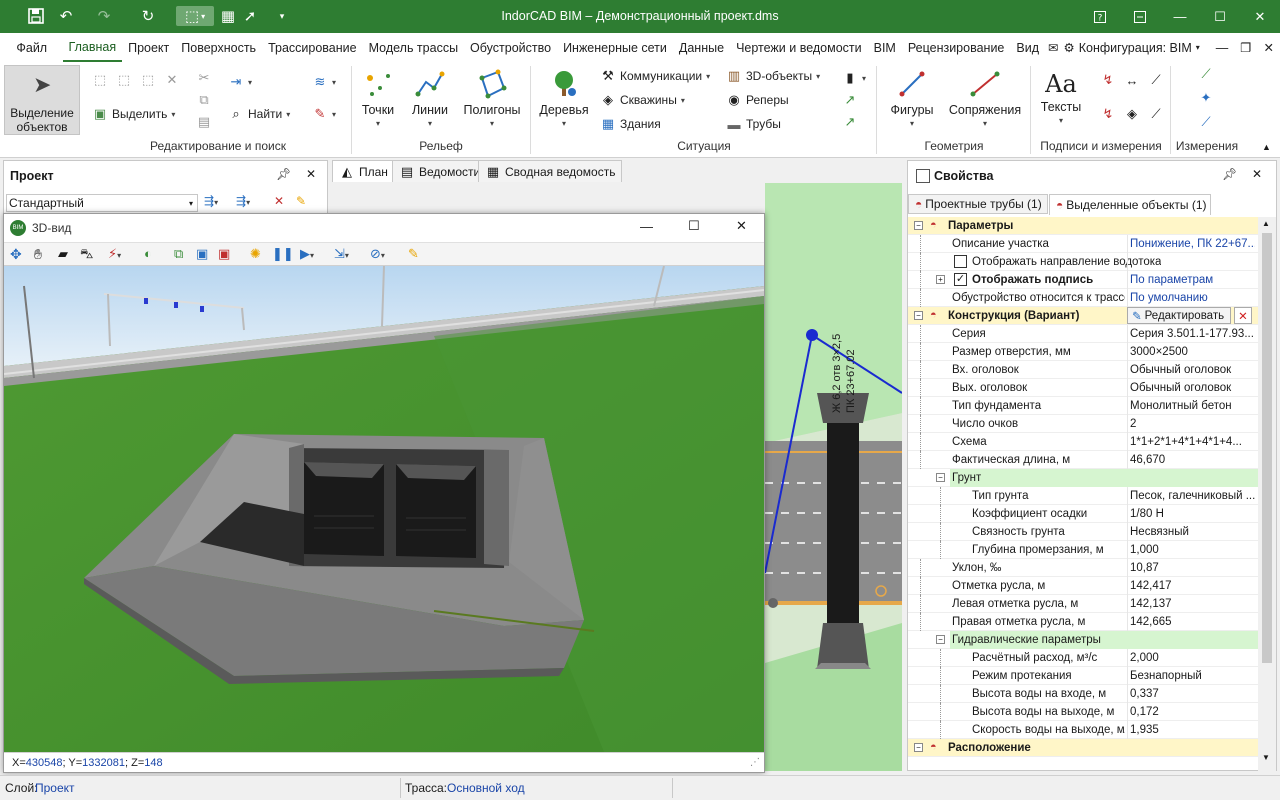 The width and height of the screenshot is (1280, 800). Describe the element at coordinates (1069, 47) in the screenshot. I see `config-gear-icon: ⚙` at that location.